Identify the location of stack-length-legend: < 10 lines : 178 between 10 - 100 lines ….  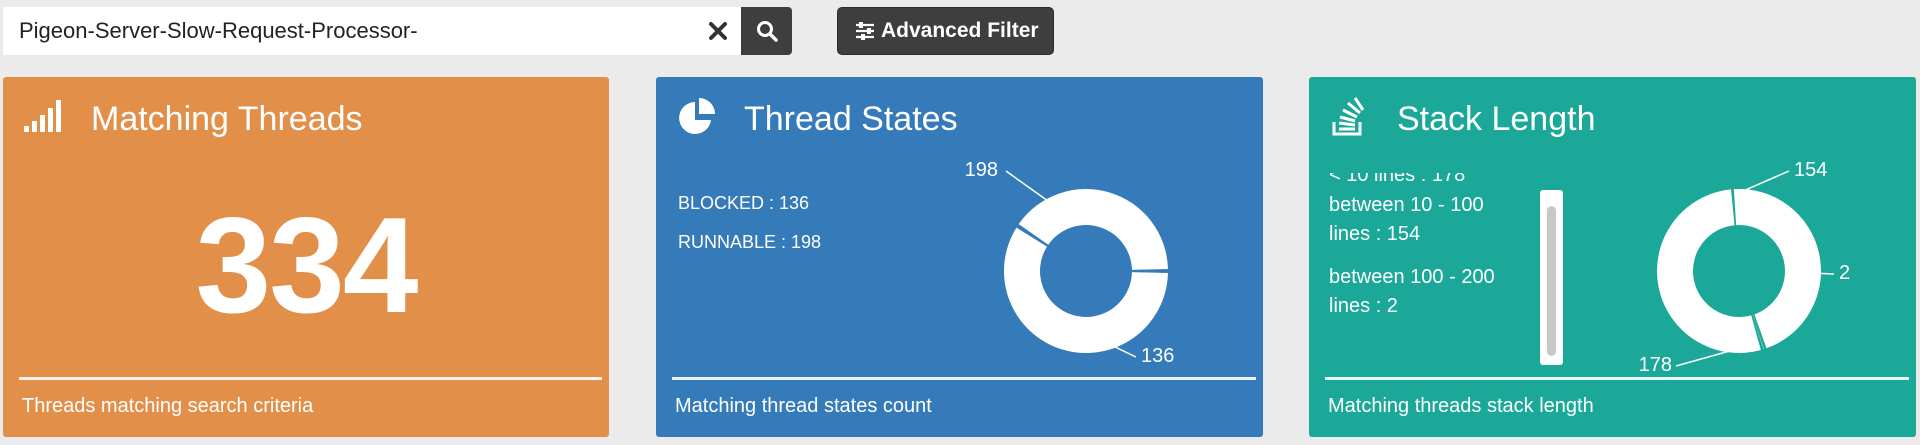
(1429, 263).